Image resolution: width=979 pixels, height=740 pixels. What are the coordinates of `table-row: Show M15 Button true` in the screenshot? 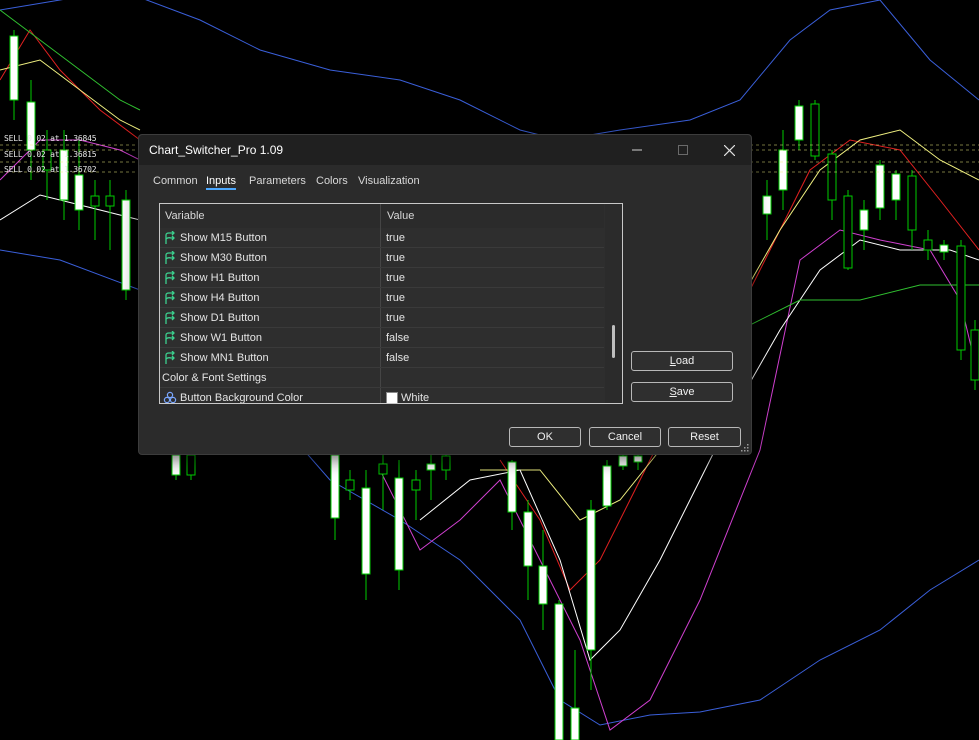 It's located at (382, 238).